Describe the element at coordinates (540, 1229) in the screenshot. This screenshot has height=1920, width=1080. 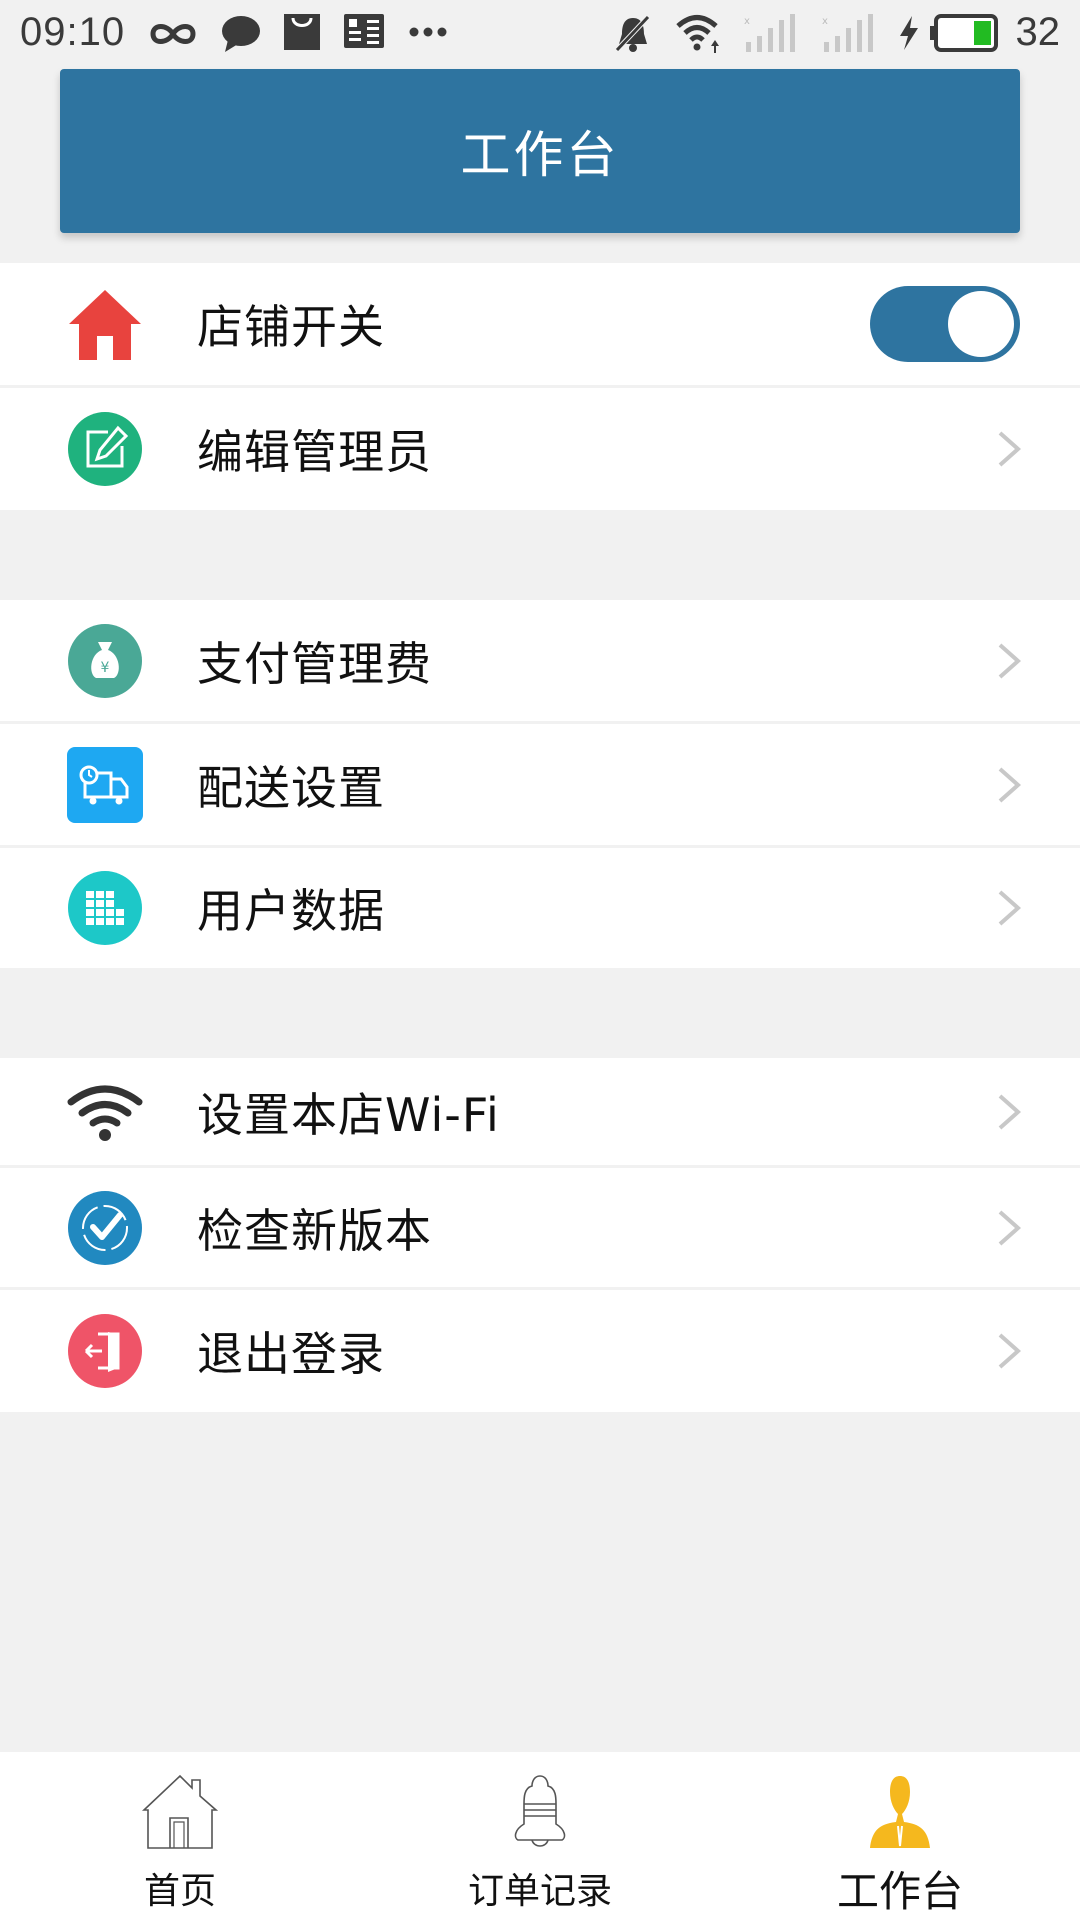
I see `list-item-check-update: 检查新版本` at that location.